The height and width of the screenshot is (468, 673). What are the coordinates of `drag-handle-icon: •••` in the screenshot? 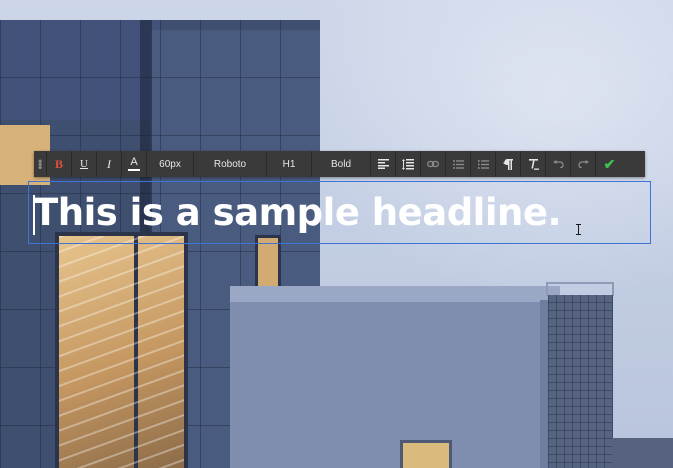 It's located at (40, 164).